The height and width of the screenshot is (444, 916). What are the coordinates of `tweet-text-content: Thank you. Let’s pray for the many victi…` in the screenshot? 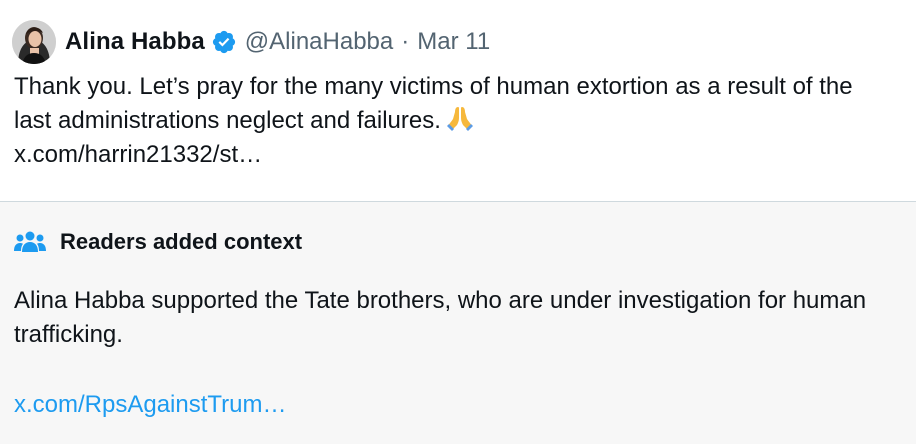 It's located at (433, 103).